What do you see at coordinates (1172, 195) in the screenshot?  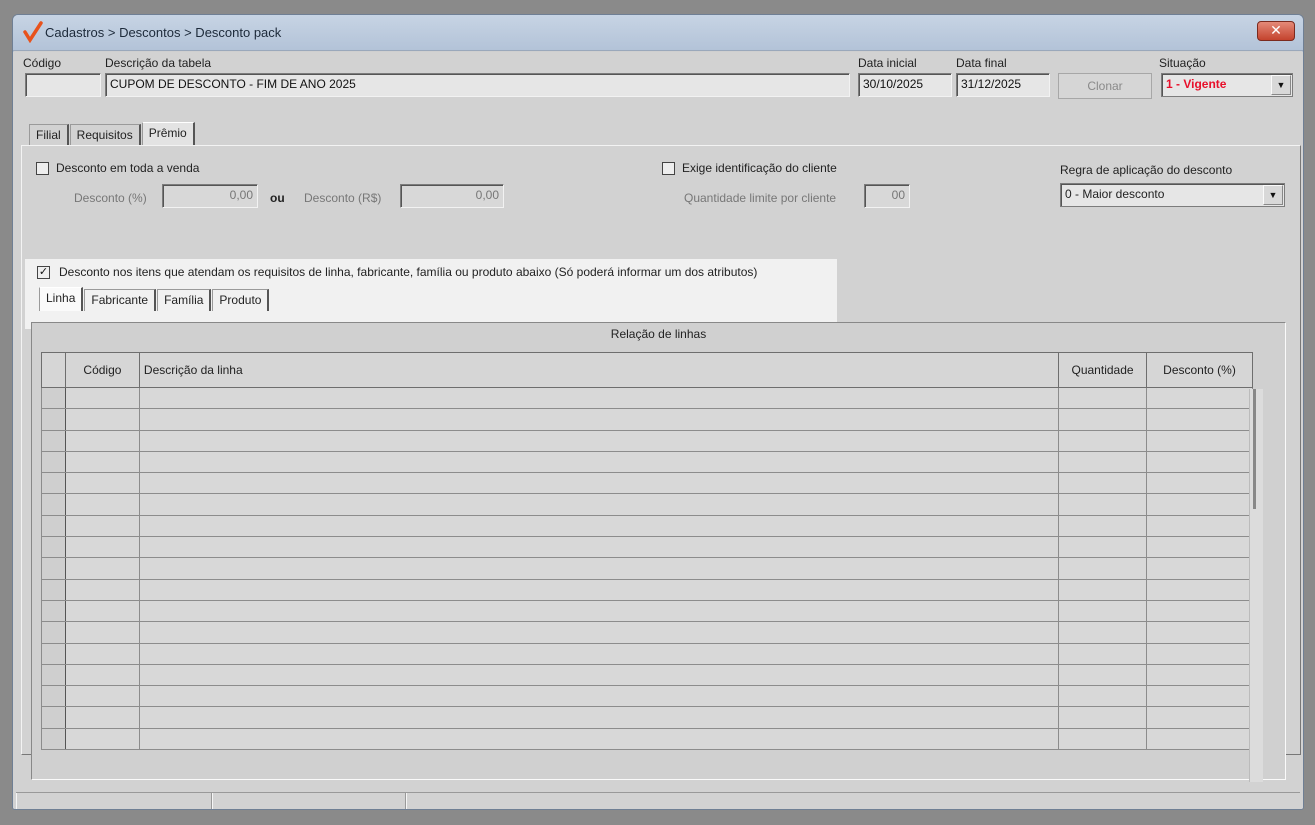 I see `regra-select: 0 - Maior desconto ▼` at bounding box center [1172, 195].